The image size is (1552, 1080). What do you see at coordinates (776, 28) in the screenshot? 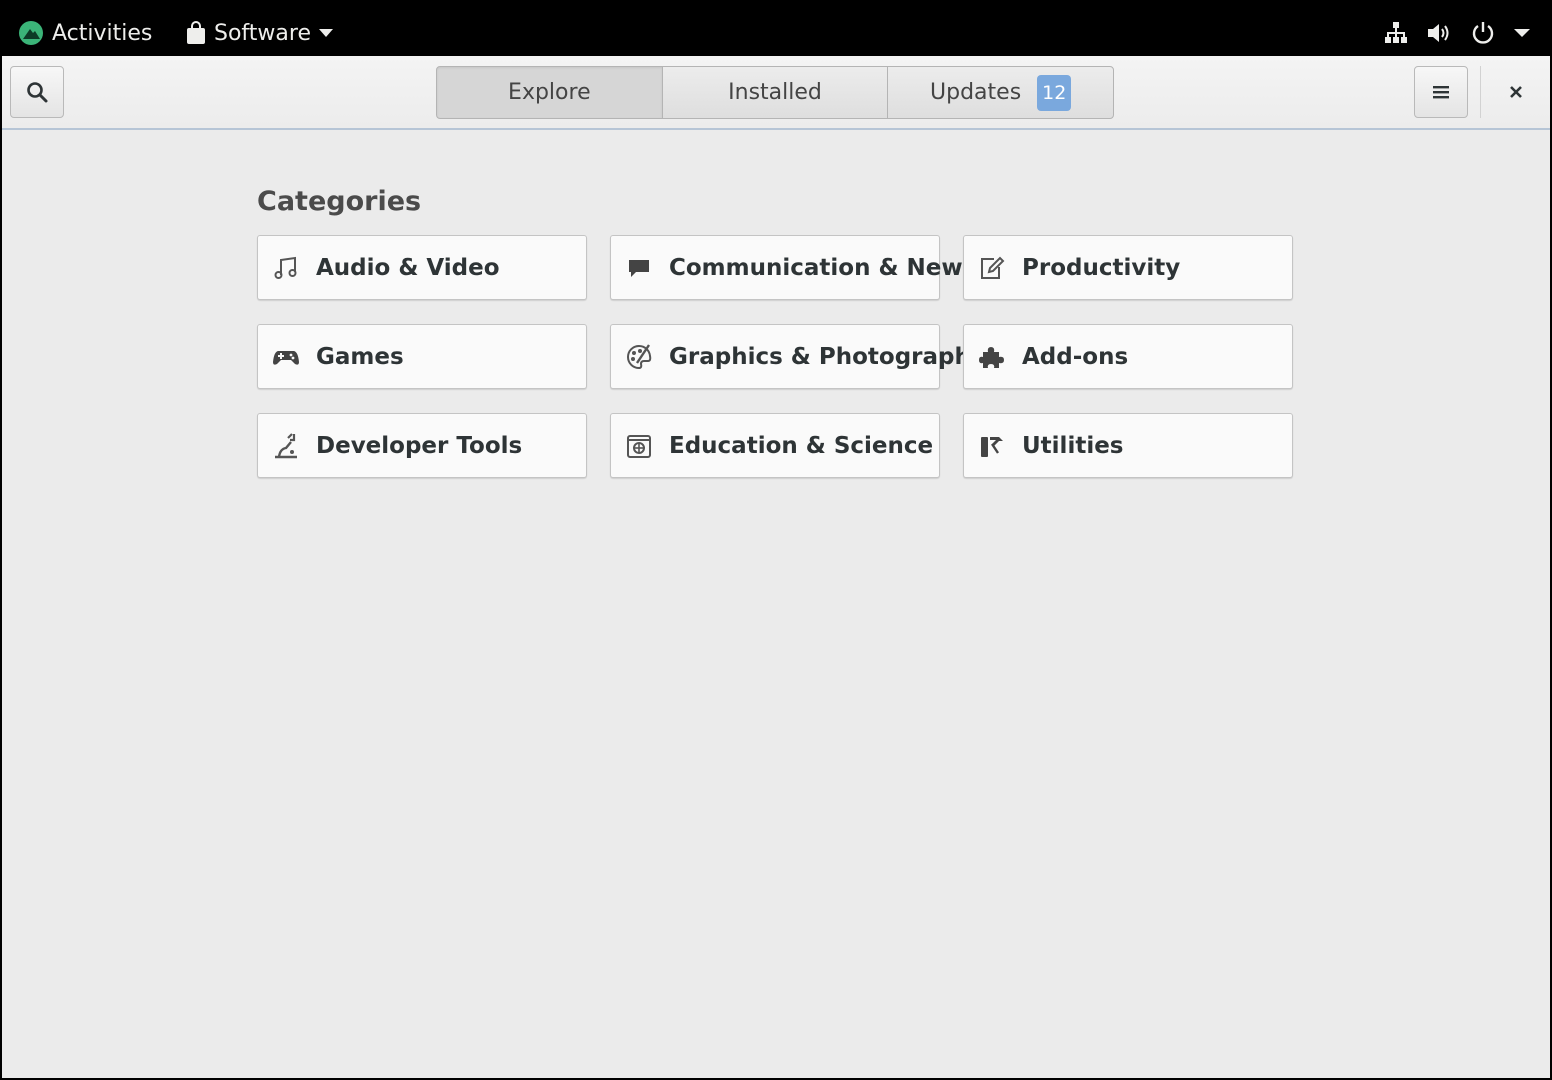
I see `top-bar: Activities Software` at bounding box center [776, 28].